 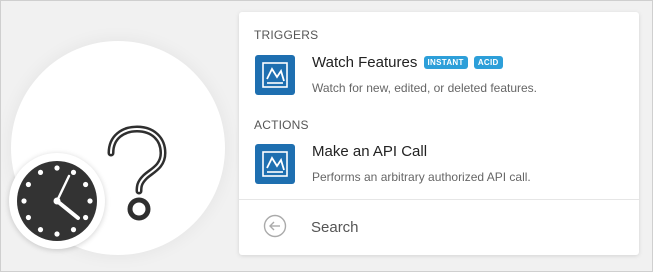 What do you see at coordinates (439, 227) in the screenshot?
I see `search-row: Search` at bounding box center [439, 227].